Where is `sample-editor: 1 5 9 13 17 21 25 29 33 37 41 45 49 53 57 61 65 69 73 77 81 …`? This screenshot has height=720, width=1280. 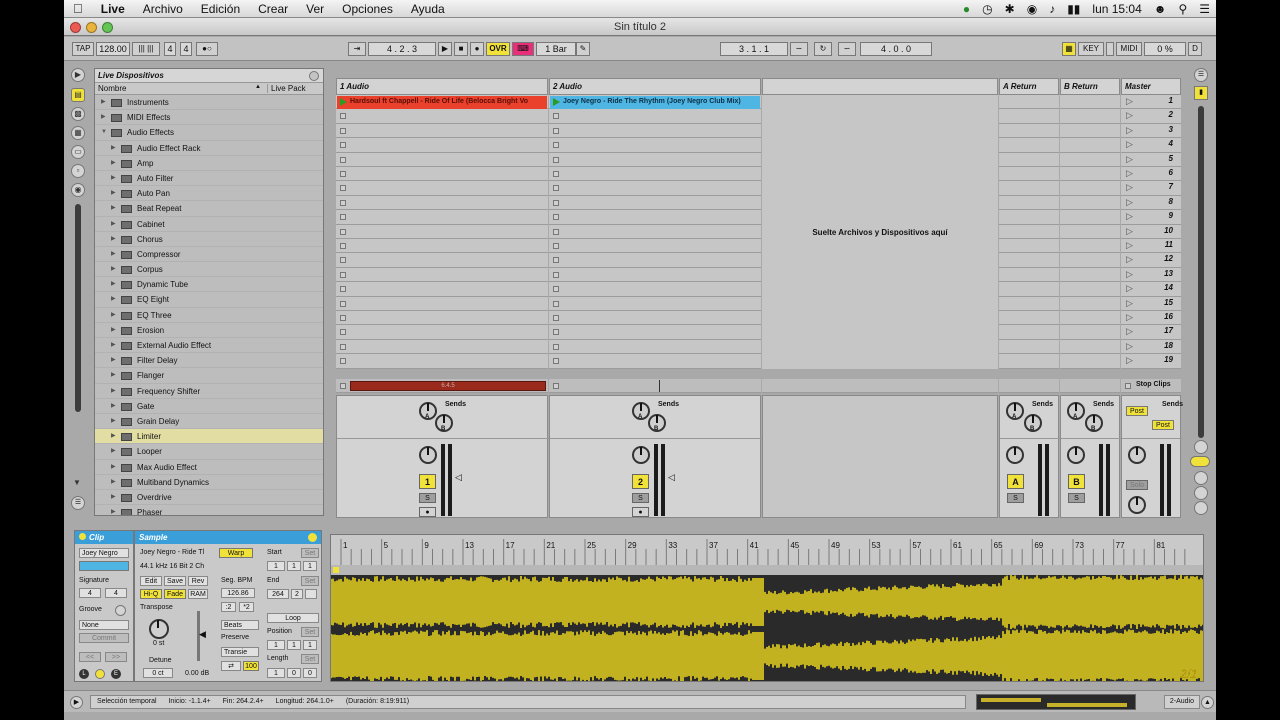 sample-editor: 1 5 9 13 17 21 25 29 33 37 41 45 49 53 57 61 65 69 73 77 81 … is located at coordinates (767, 608).